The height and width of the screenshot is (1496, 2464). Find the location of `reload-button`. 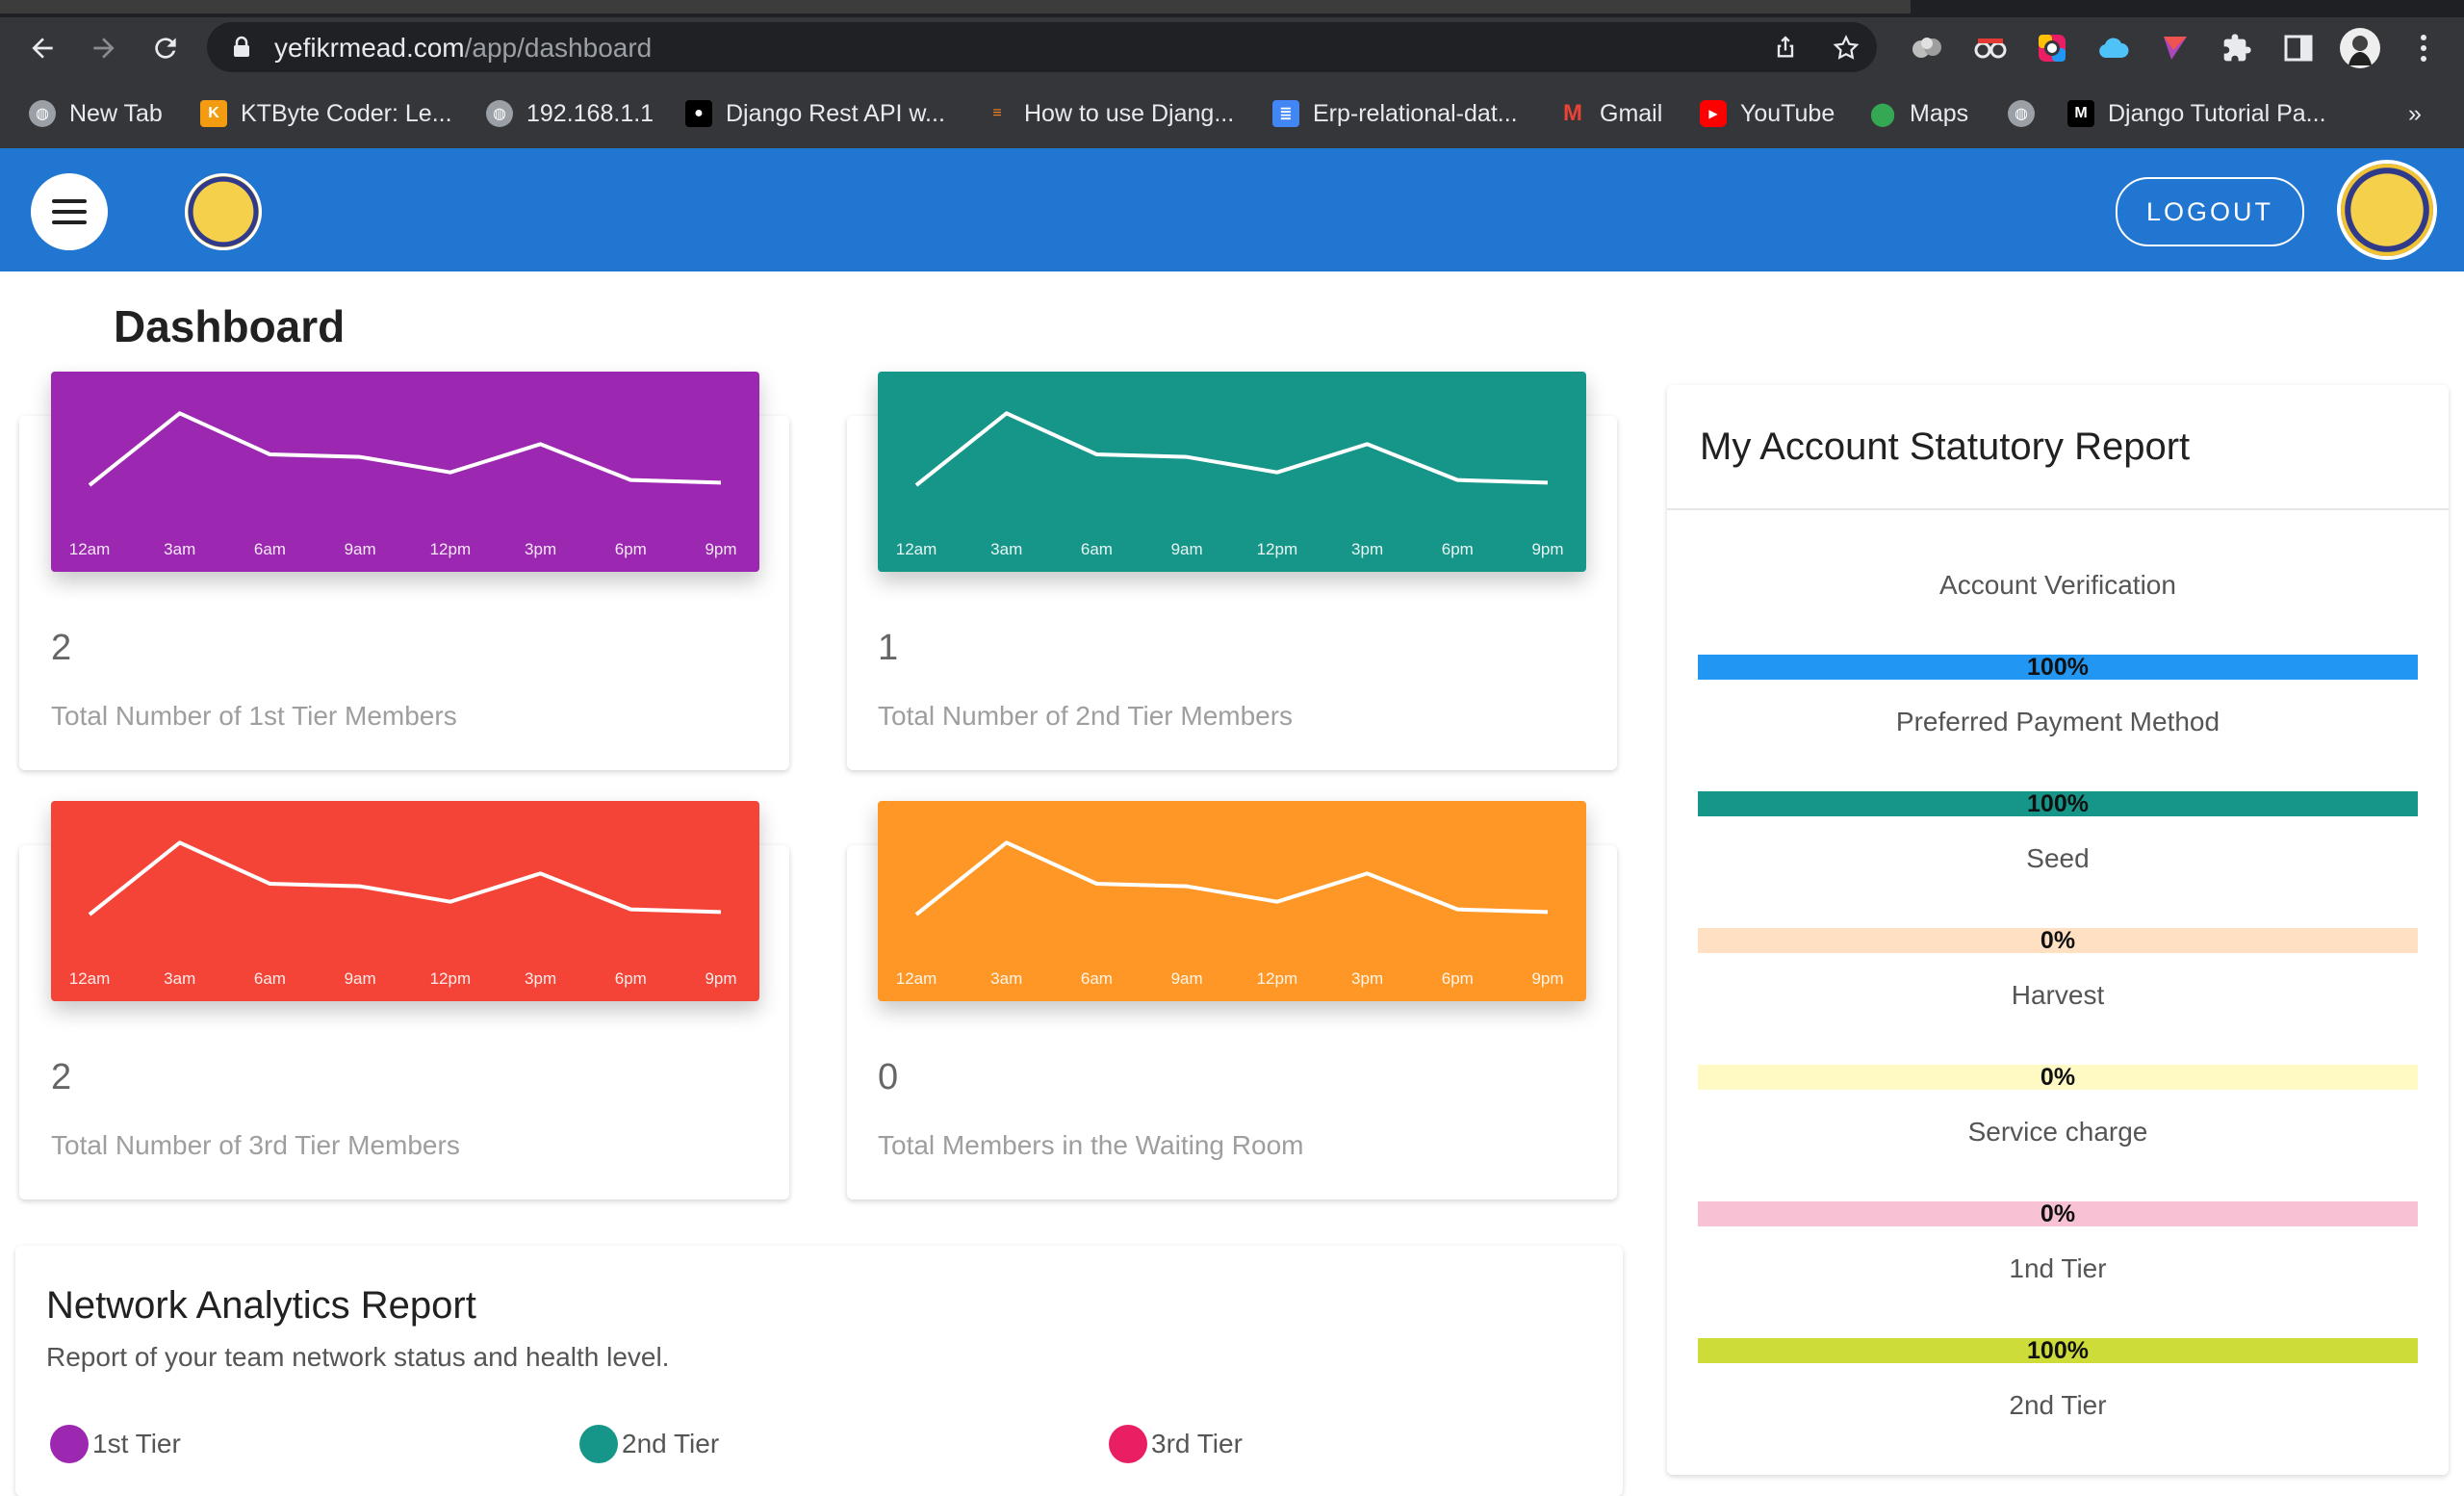

reload-button is located at coordinates (165, 48).